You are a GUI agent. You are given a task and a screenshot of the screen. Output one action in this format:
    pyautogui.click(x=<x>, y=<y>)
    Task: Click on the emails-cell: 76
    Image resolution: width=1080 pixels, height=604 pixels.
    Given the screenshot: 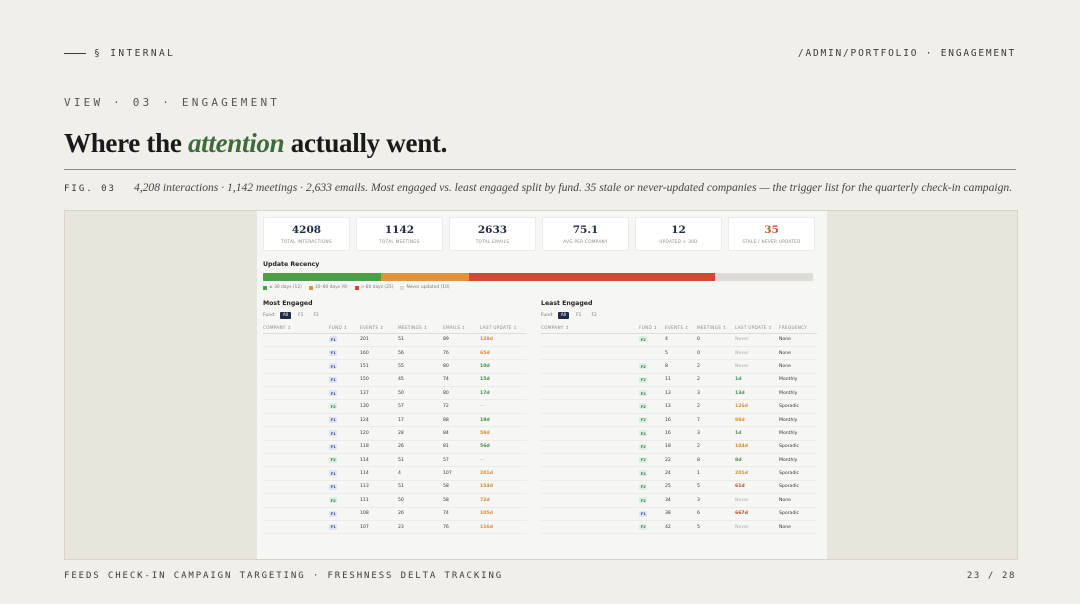 What is the action you would take?
    pyautogui.click(x=461, y=353)
    